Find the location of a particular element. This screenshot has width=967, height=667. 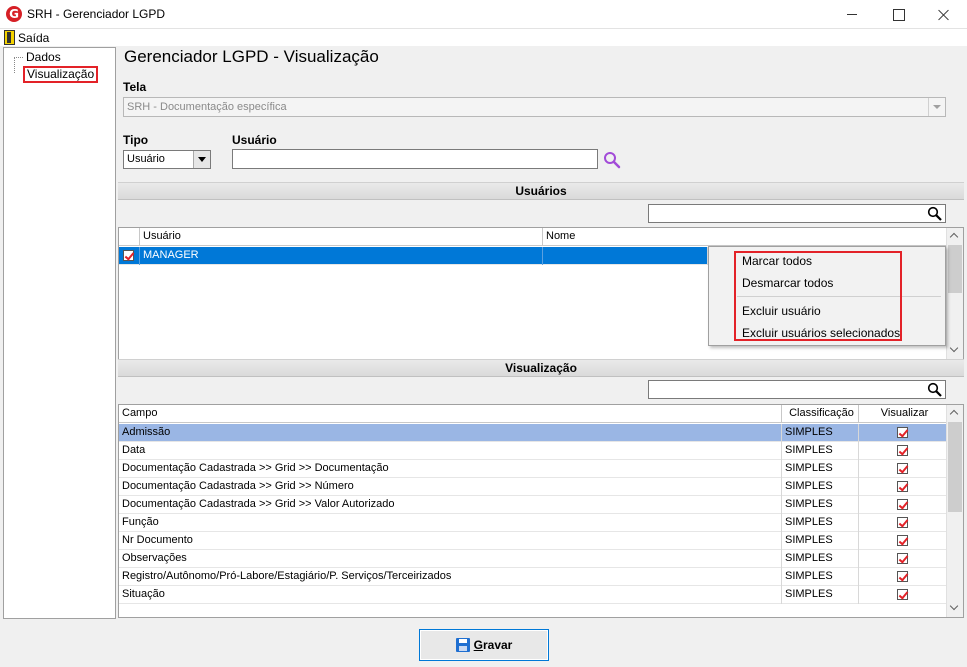

visualizacao-search-box is located at coordinates (797, 389).